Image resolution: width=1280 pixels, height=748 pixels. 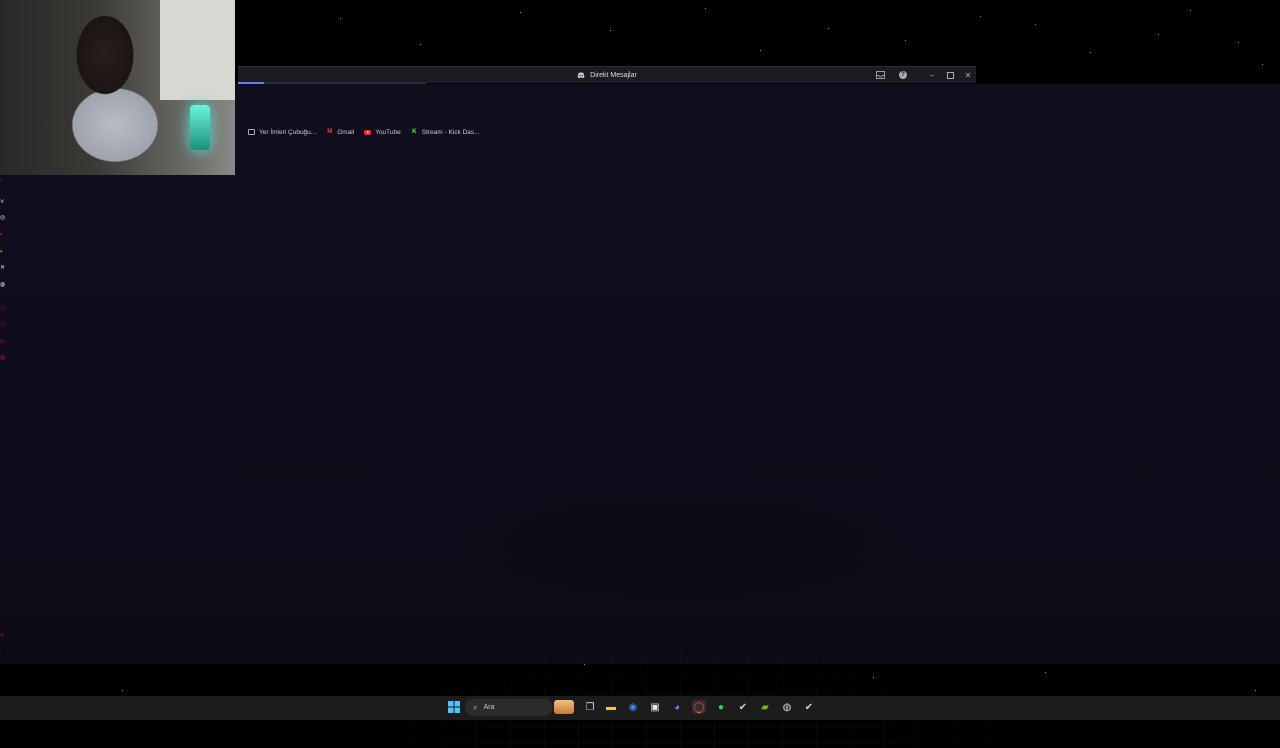 I want to click on gmail-icon: M, so click(x=330, y=132).